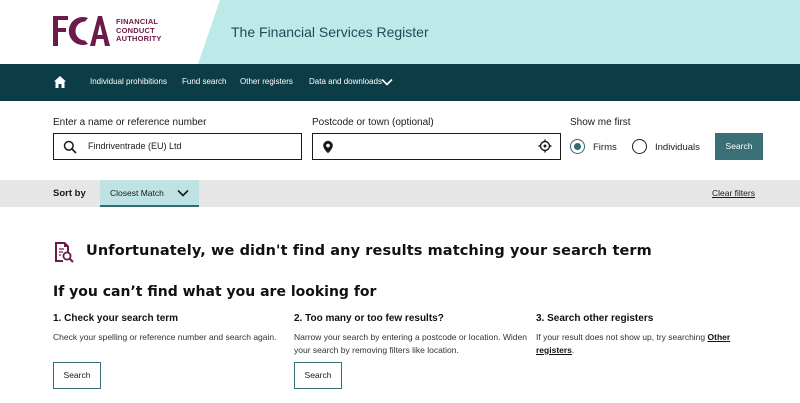 The width and height of the screenshot is (800, 403). What do you see at coordinates (318, 375) in the screenshot?
I see `refine-search-button: Search` at bounding box center [318, 375].